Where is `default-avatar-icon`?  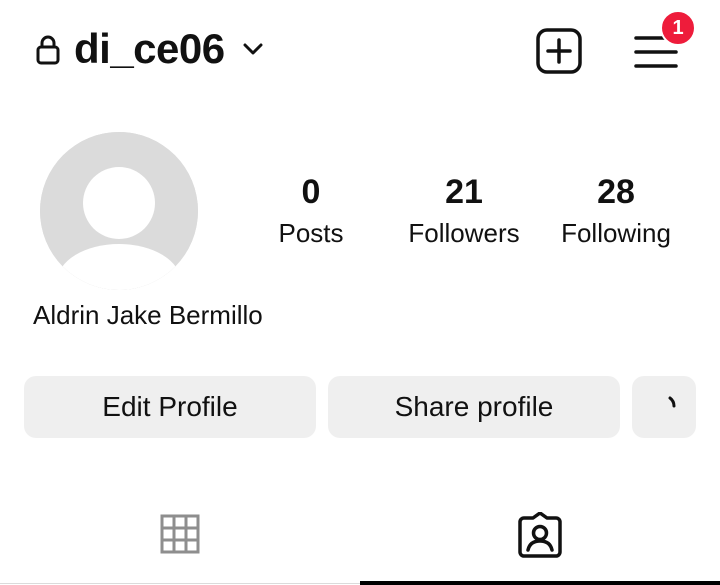 default-avatar-icon is located at coordinates (119, 211).